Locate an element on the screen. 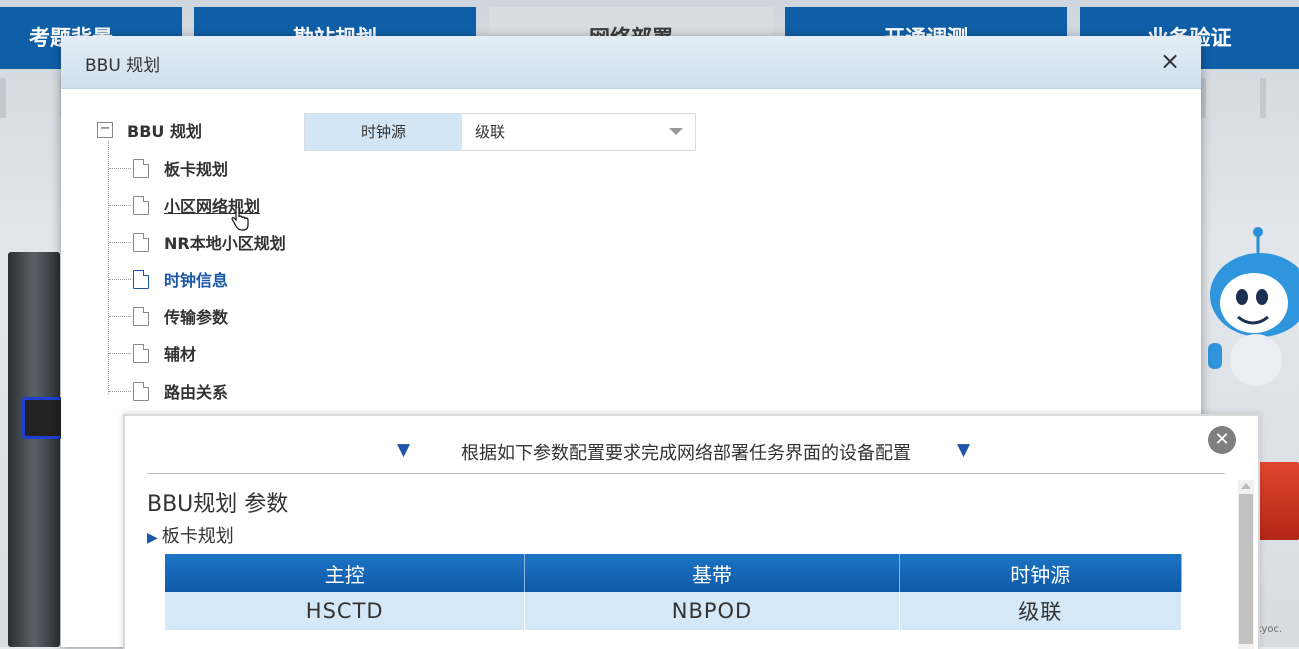 Image resolution: width=1299 pixels, height=649 pixels. table-header-cell: 基带 is located at coordinates (712, 573).